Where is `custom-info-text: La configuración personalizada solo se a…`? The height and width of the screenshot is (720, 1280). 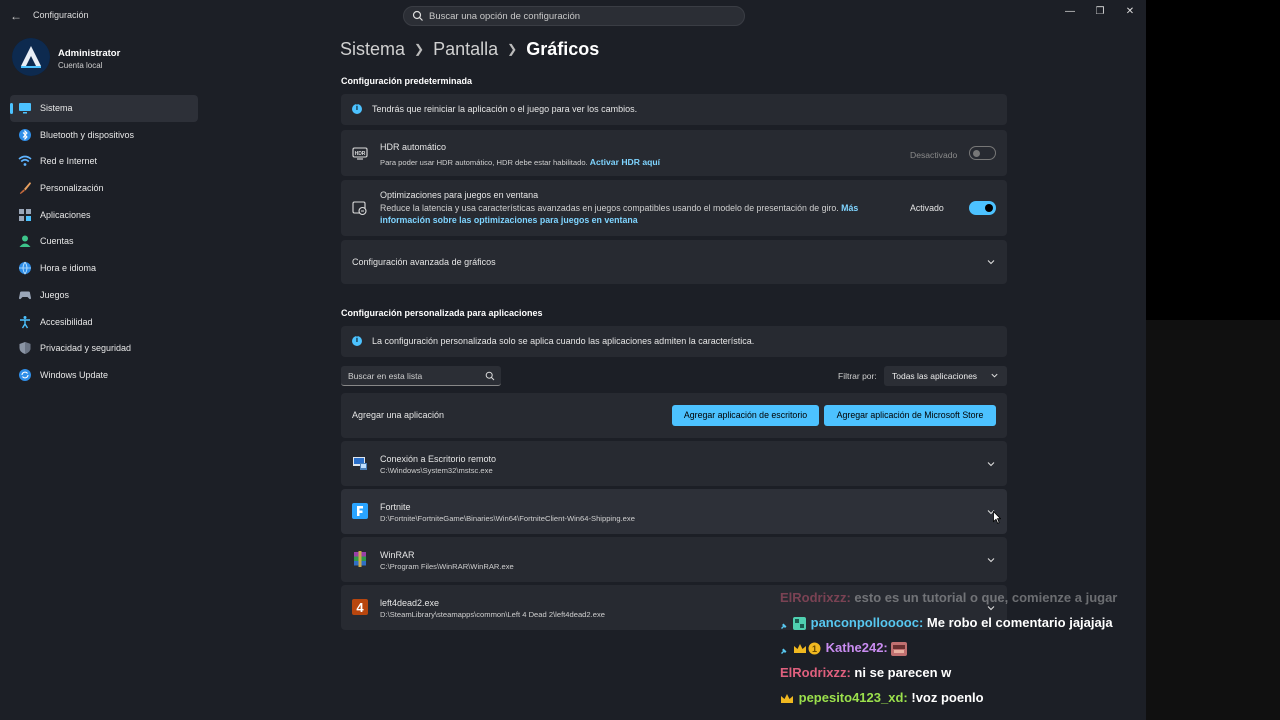
custom-info-text: La configuración personalizada solo se a… is located at coordinates (563, 341).